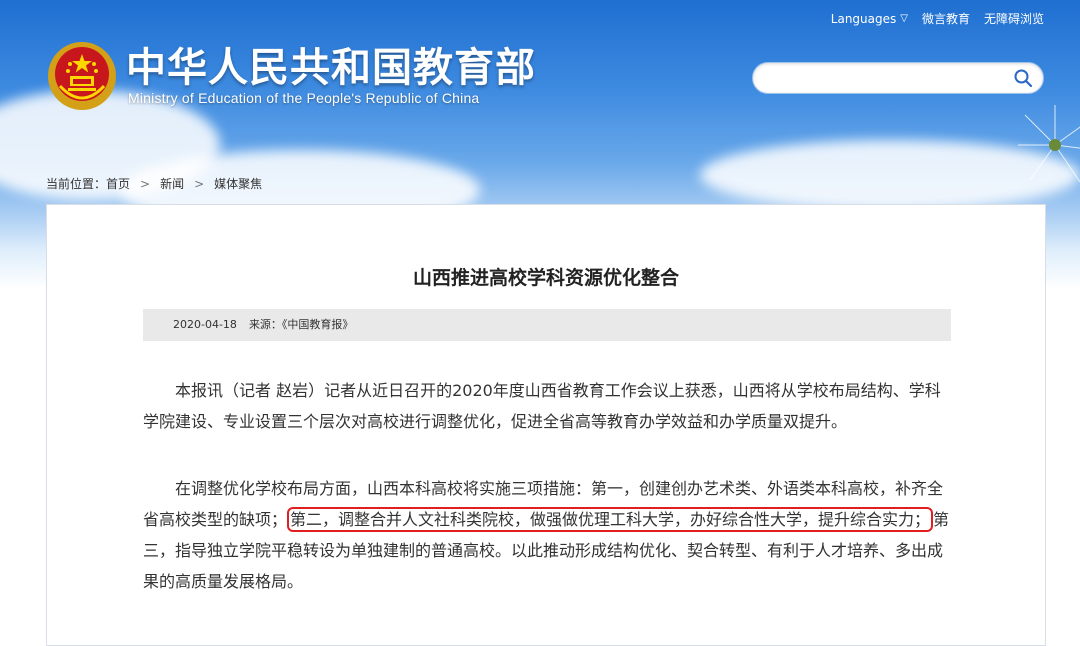 Image resolution: width=1080 pixels, height=646 pixels. What do you see at coordinates (238, 184) in the screenshot?
I see `breadcrumb-media-focus: 媒体聚焦` at bounding box center [238, 184].